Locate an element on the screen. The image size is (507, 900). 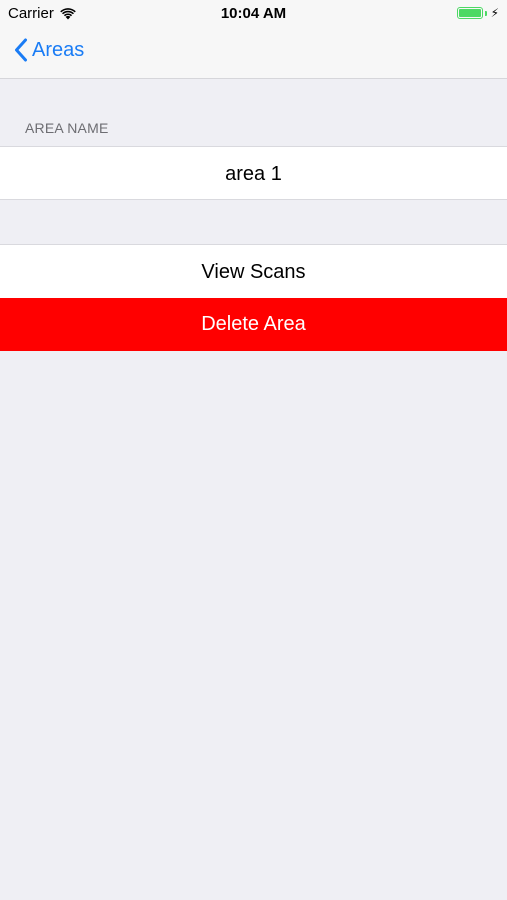
back-button: Areas is located at coordinates (49, 50).